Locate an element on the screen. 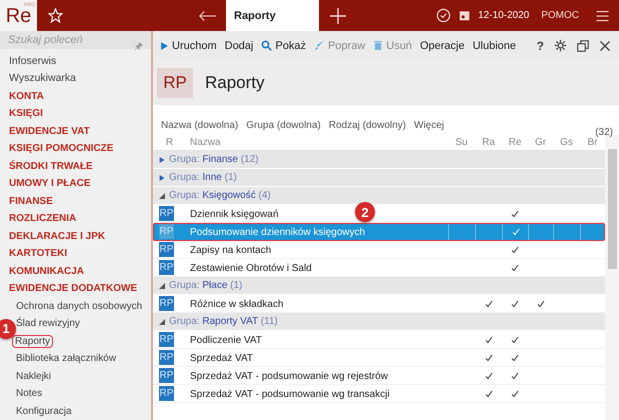  restore-icon is located at coordinates (583, 46).